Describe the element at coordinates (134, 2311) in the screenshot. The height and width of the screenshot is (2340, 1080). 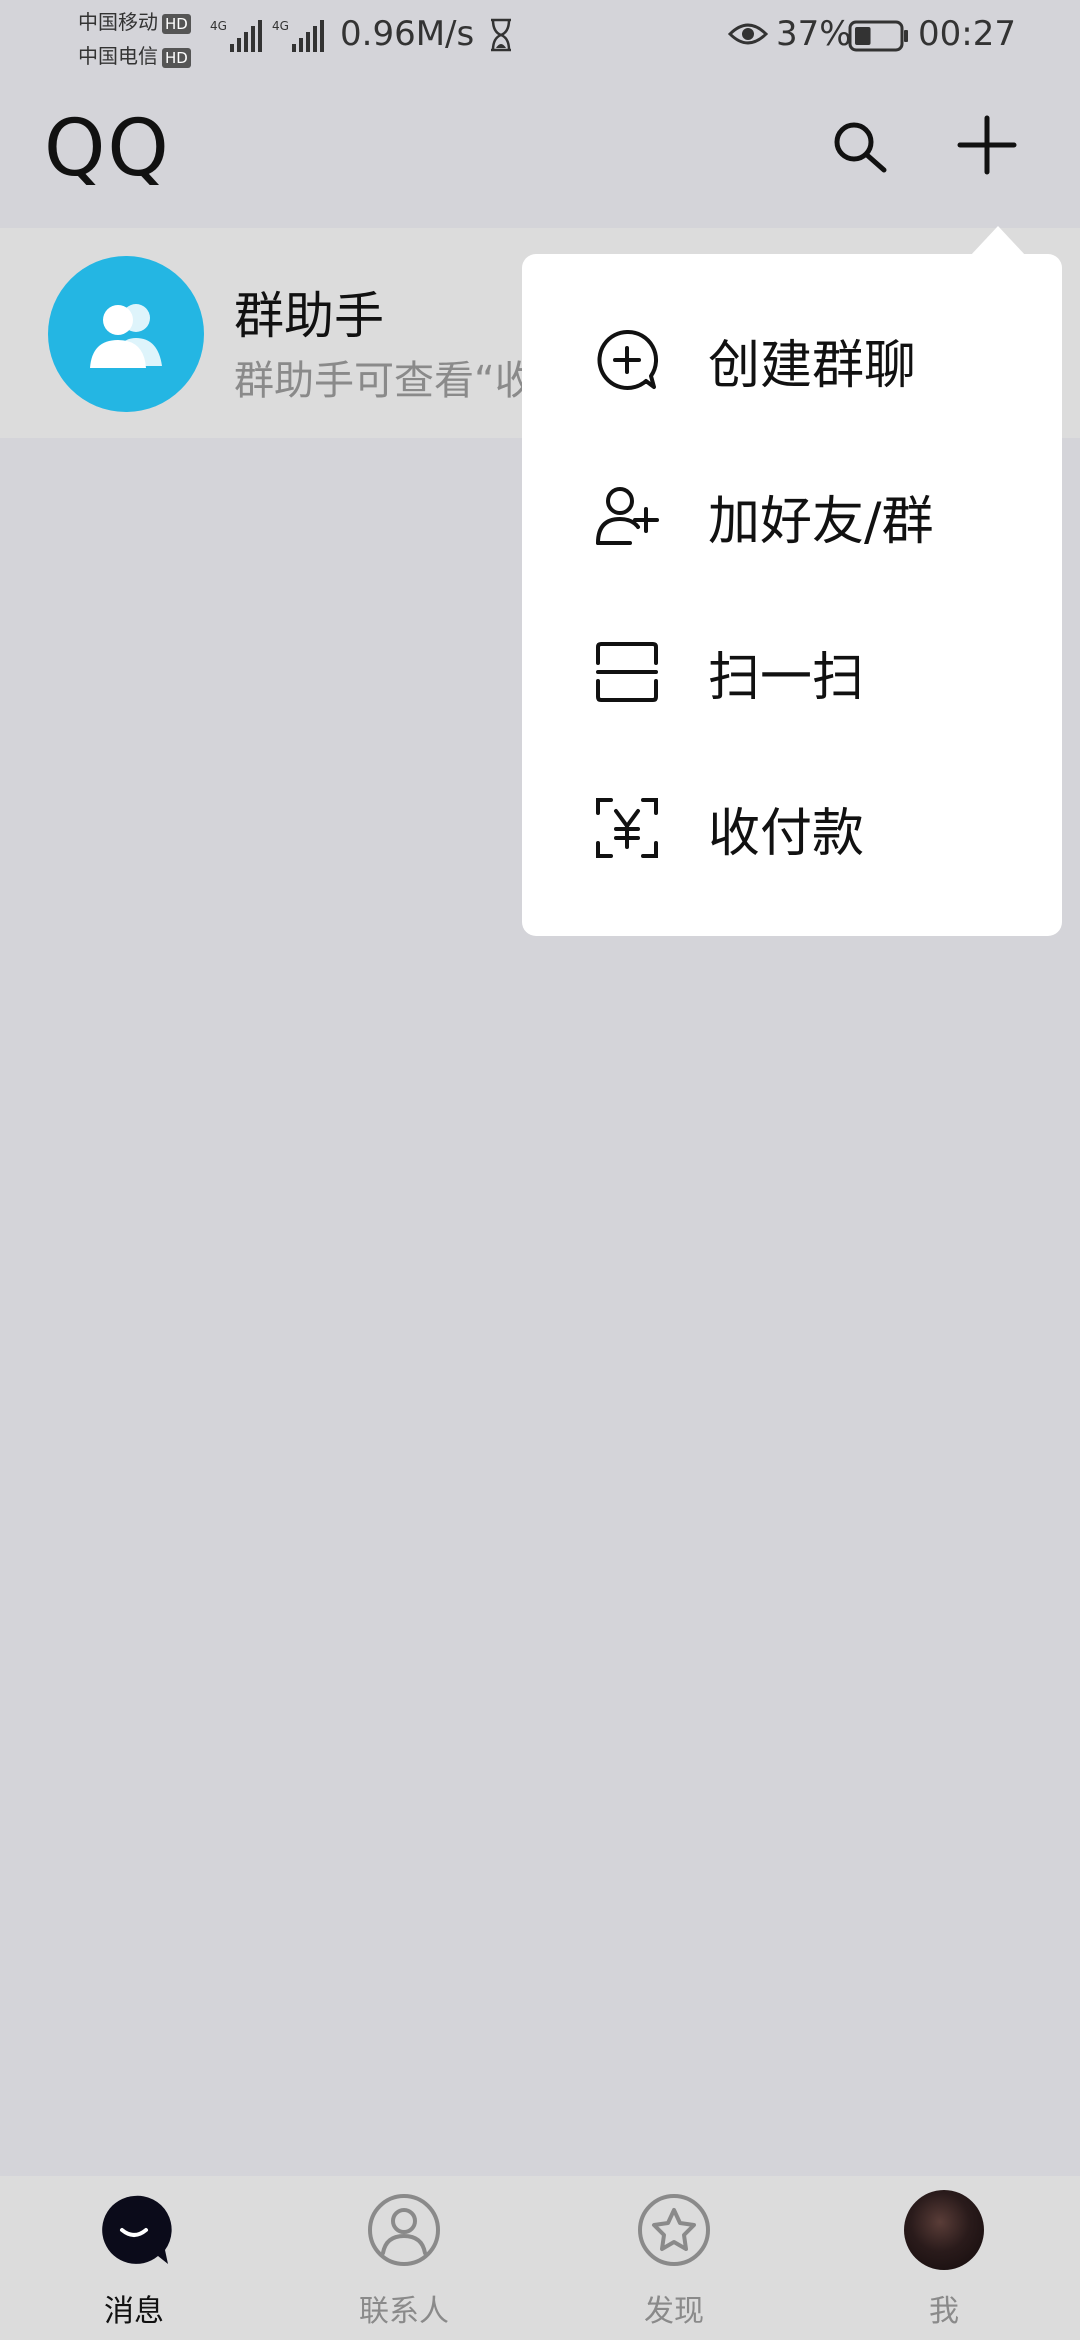
I see `nav-label: 消息` at that location.